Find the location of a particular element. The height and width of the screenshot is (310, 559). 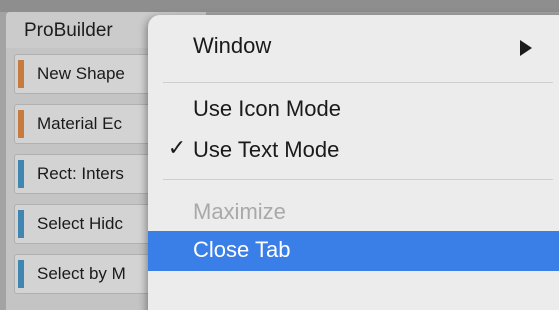

menu-item-label: Close Tab is located at coordinates (242, 249).